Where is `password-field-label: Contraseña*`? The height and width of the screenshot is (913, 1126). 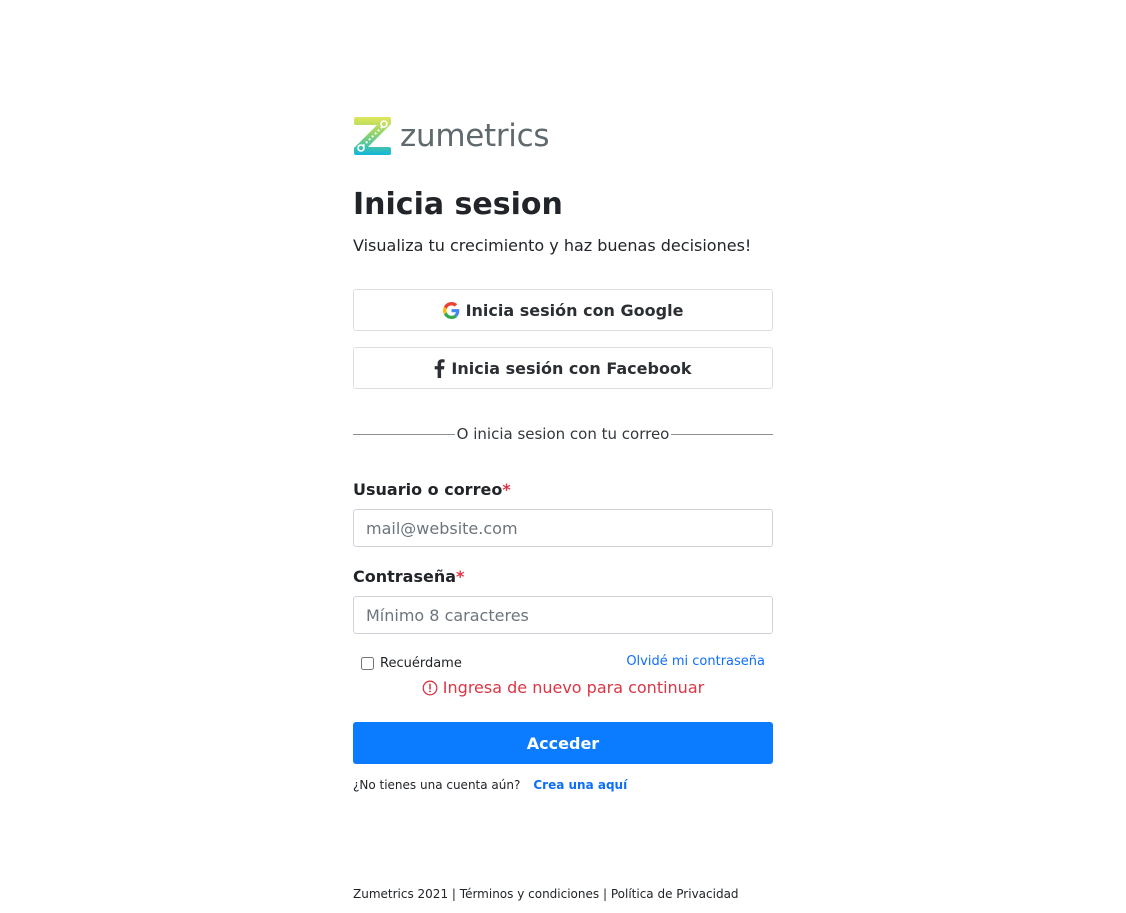
password-field-label: Contraseña* is located at coordinates (563, 576).